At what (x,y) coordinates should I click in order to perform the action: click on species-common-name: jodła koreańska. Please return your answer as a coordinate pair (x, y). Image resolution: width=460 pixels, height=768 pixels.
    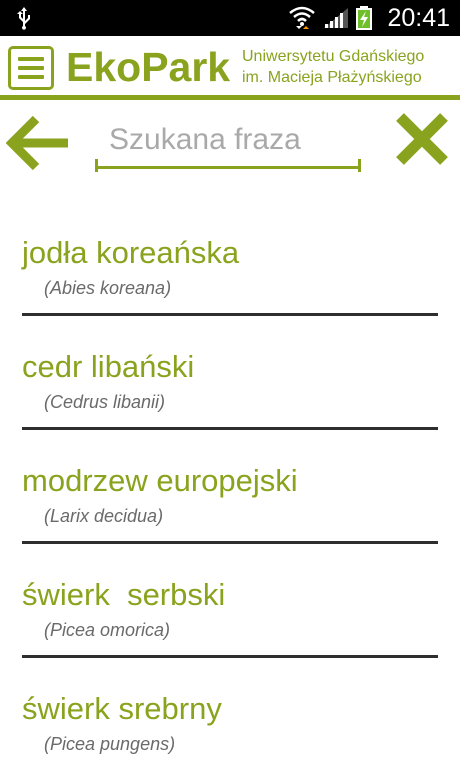
    Looking at the image, I should click on (131, 252).